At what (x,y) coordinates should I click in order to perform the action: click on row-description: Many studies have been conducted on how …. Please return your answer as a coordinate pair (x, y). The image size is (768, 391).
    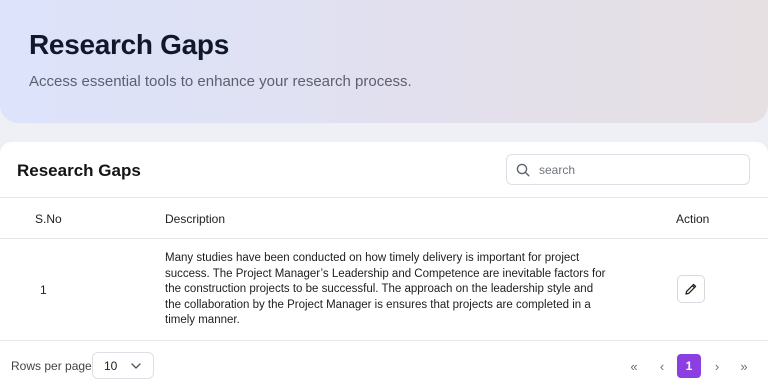
    Looking at the image, I should click on (385, 289).